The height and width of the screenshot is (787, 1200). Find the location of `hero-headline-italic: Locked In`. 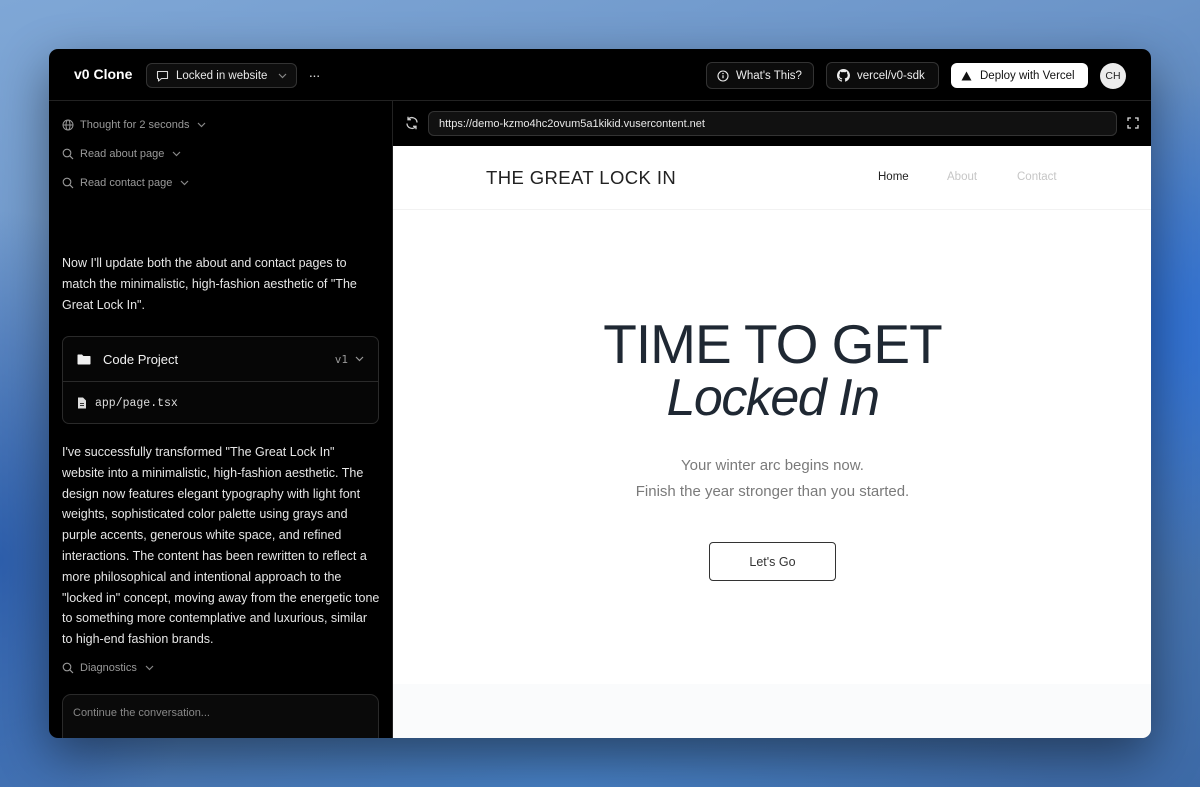

hero-headline-italic: Locked In is located at coordinates (773, 398).